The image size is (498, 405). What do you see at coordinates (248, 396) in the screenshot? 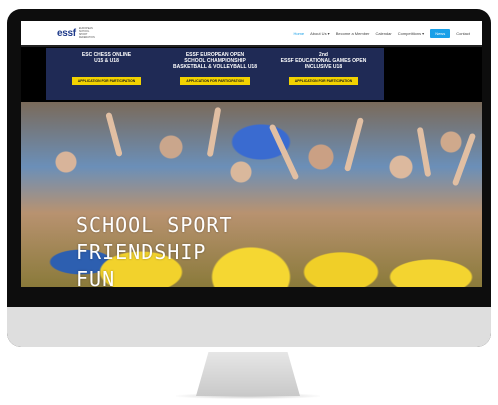
I see `stand-shadow` at bounding box center [248, 396].